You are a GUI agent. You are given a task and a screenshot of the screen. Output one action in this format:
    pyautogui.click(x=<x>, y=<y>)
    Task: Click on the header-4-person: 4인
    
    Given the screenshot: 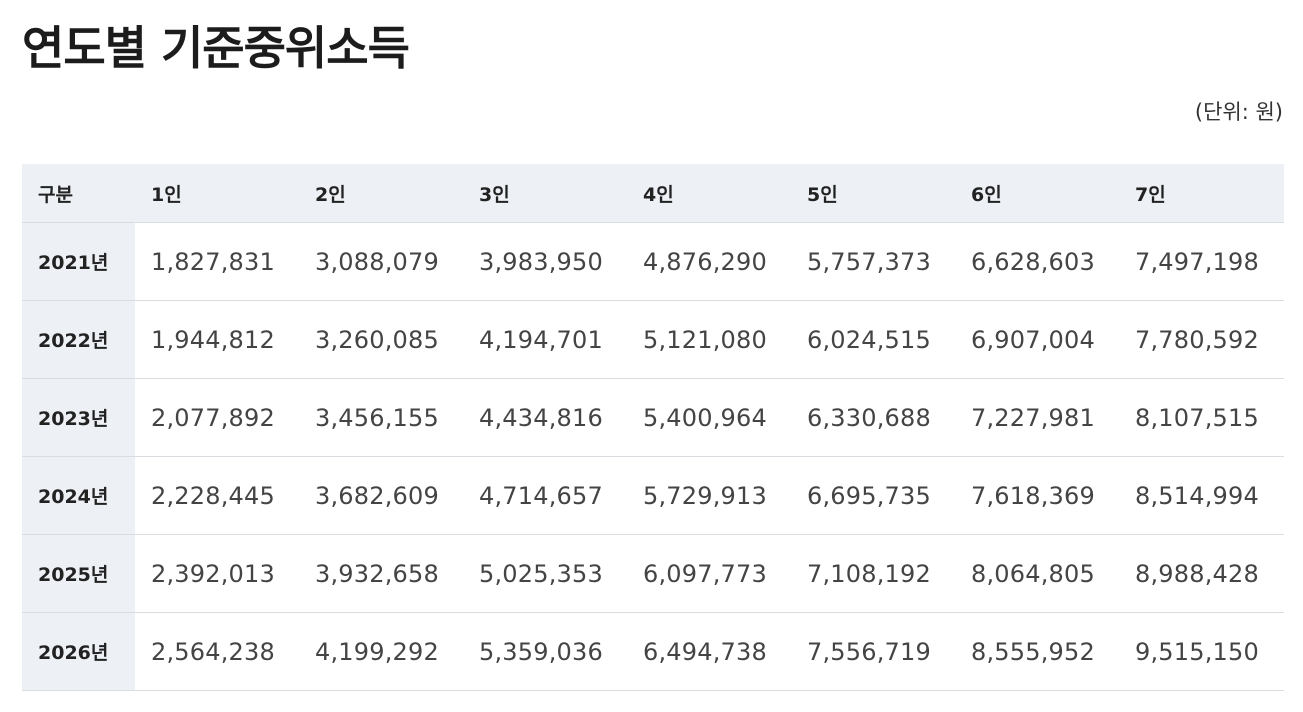 What is the action you would take?
    pyautogui.click(x=709, y=193)
    